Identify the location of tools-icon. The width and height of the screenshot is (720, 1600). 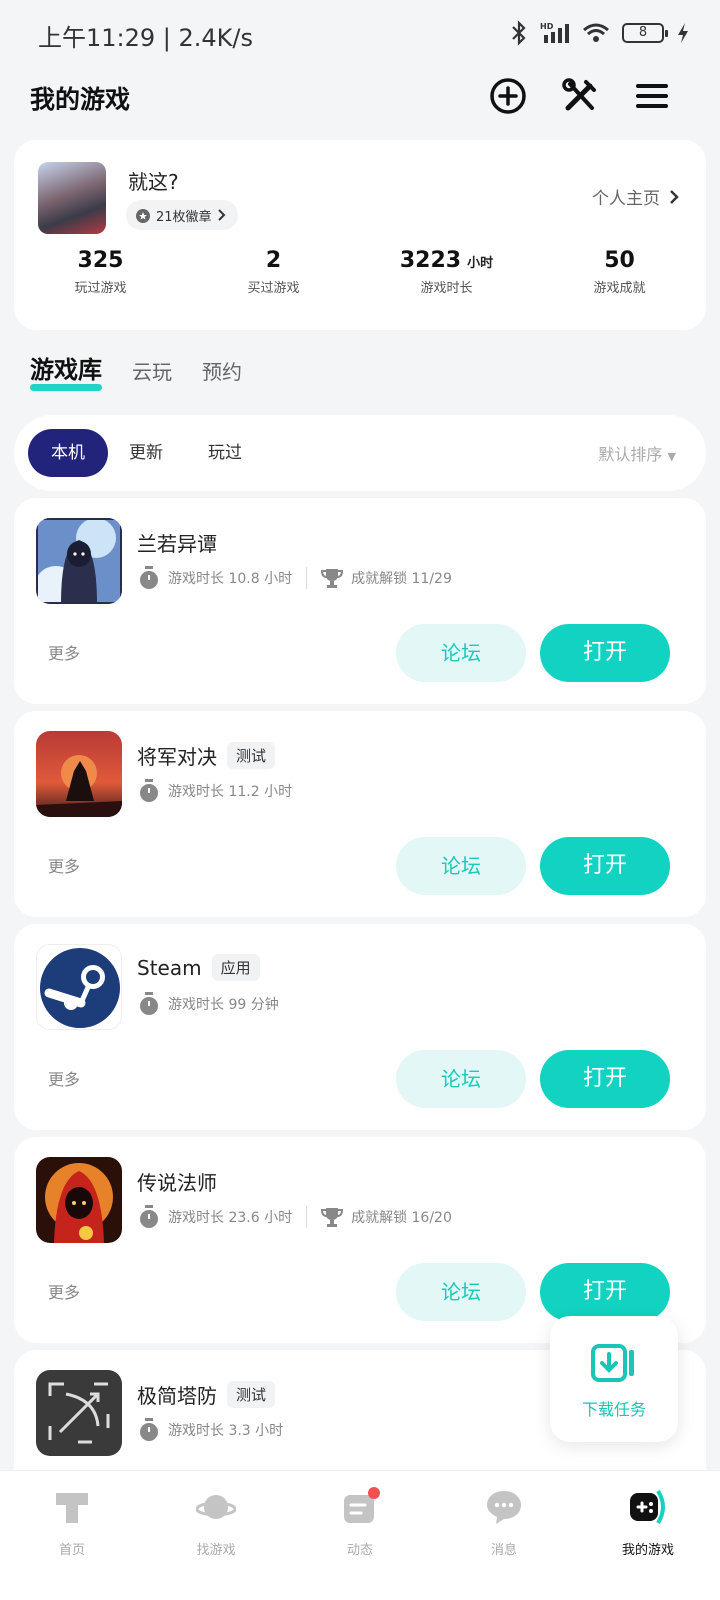
(580, 96).